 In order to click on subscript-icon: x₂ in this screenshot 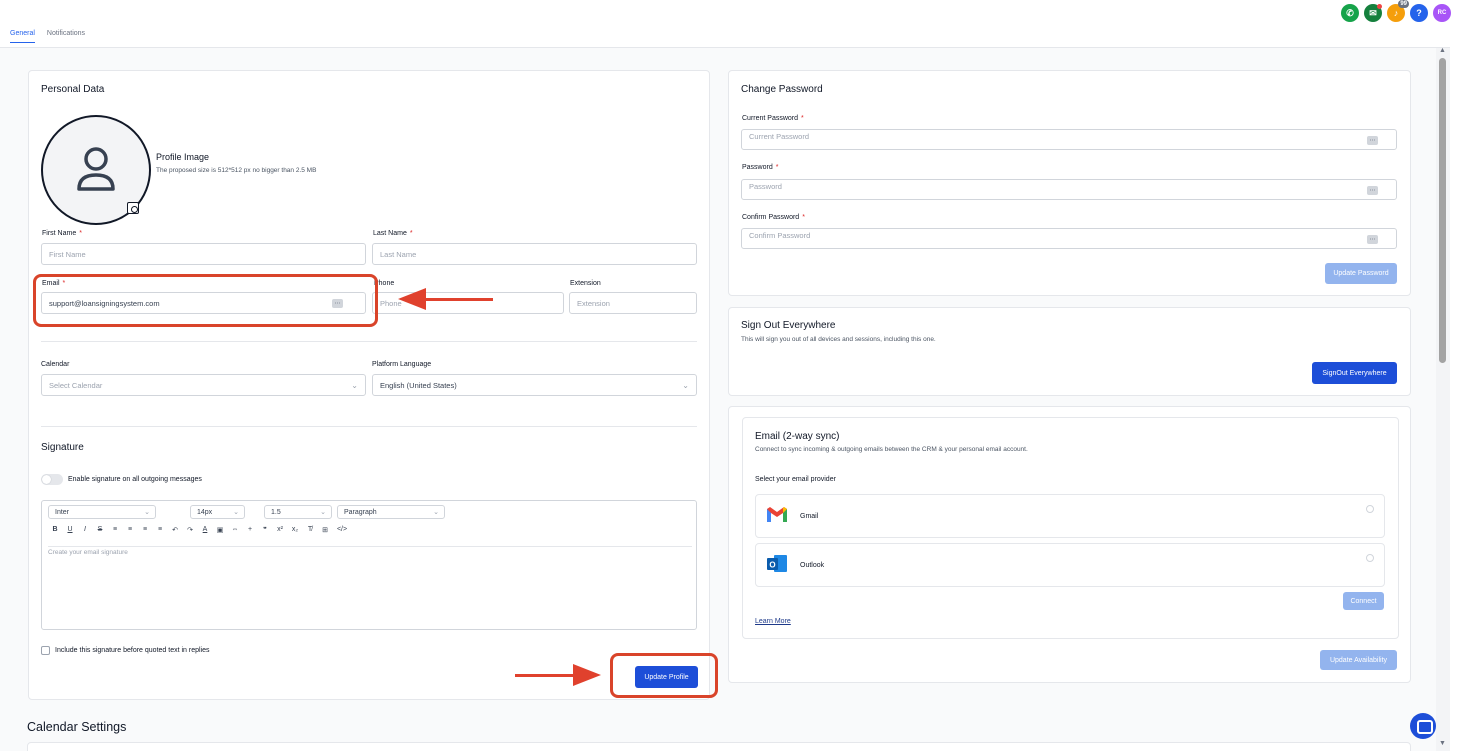, I will do `click(295, 530)`.